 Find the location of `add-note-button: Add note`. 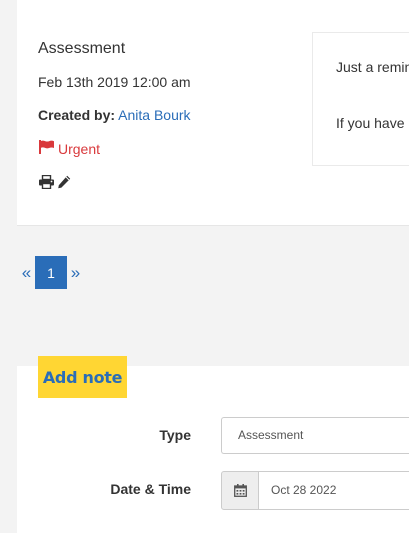

add-note-button: Add note is located at coordinates (82, 377).